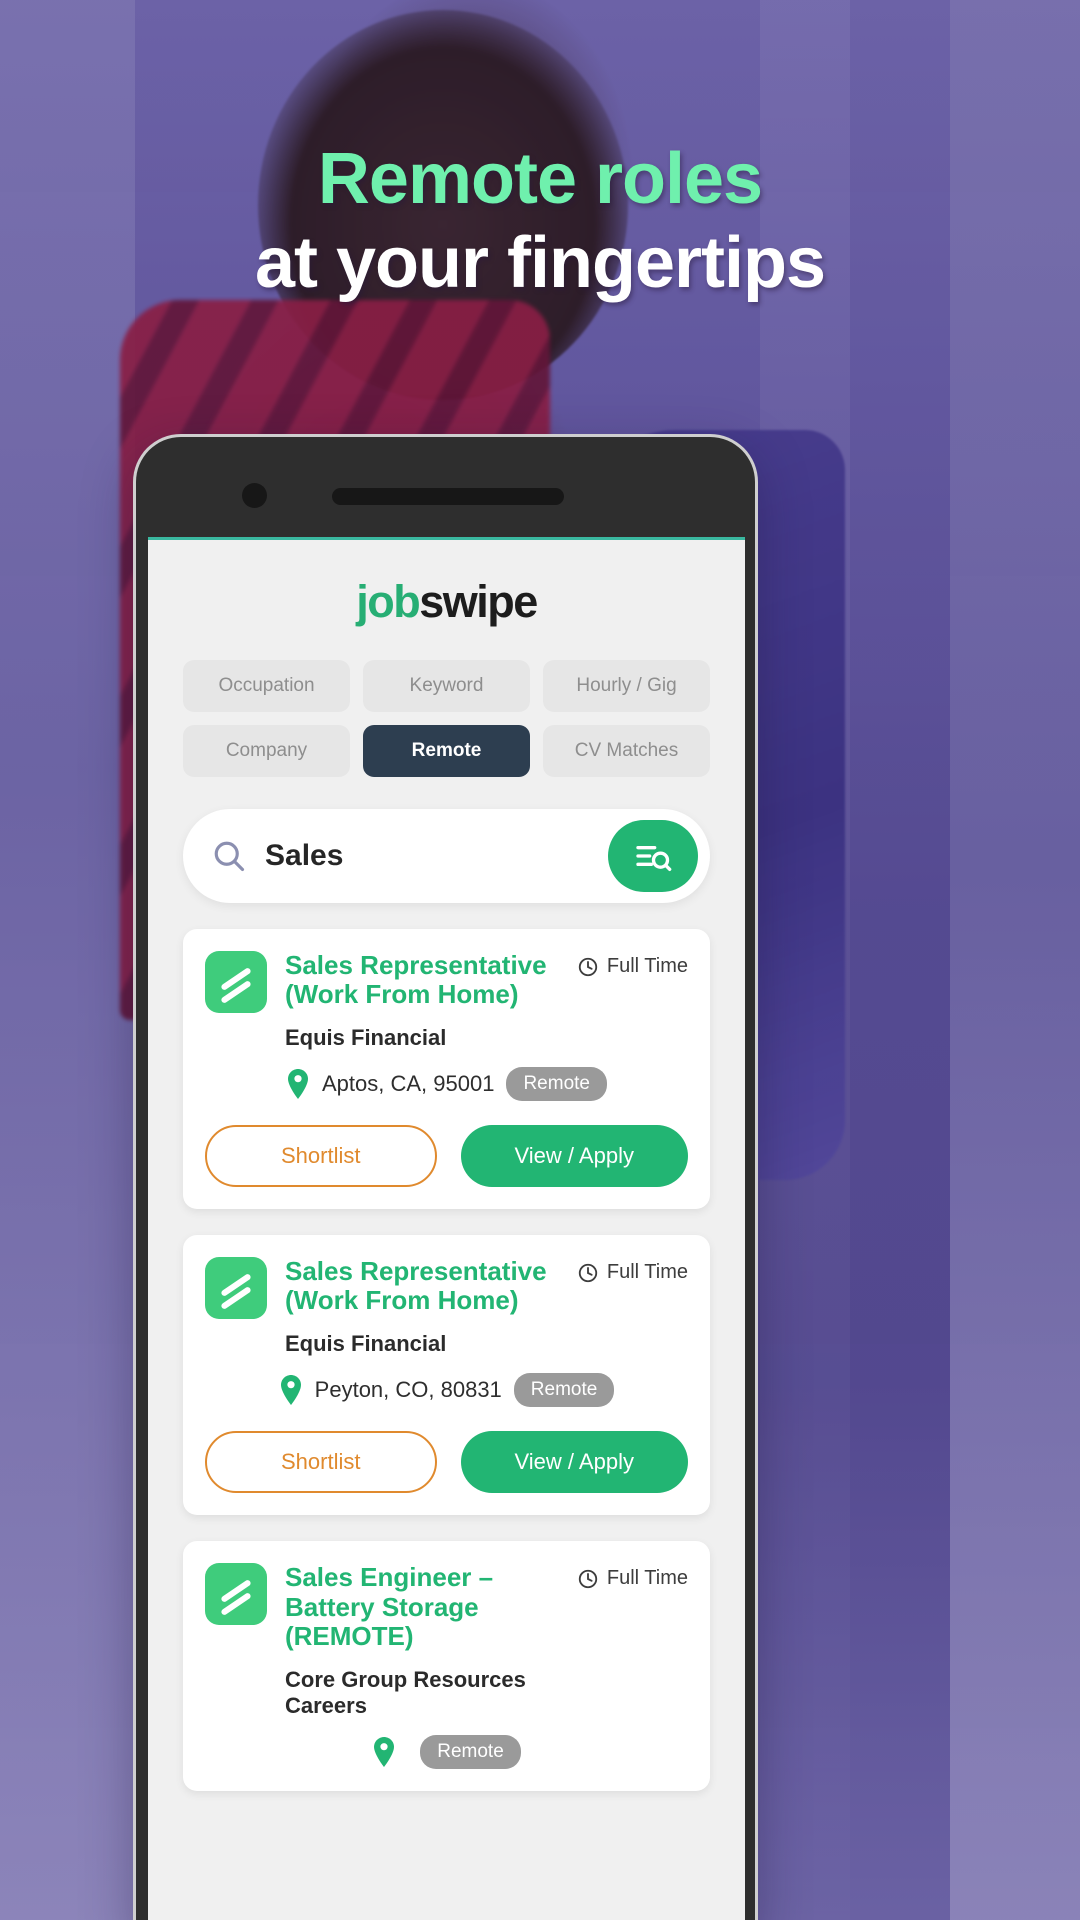  Describe the element at coordinates (626, 686) in the screenshot. I see `filter-chip-hourly-gig: Hourly / Gig` at that location.